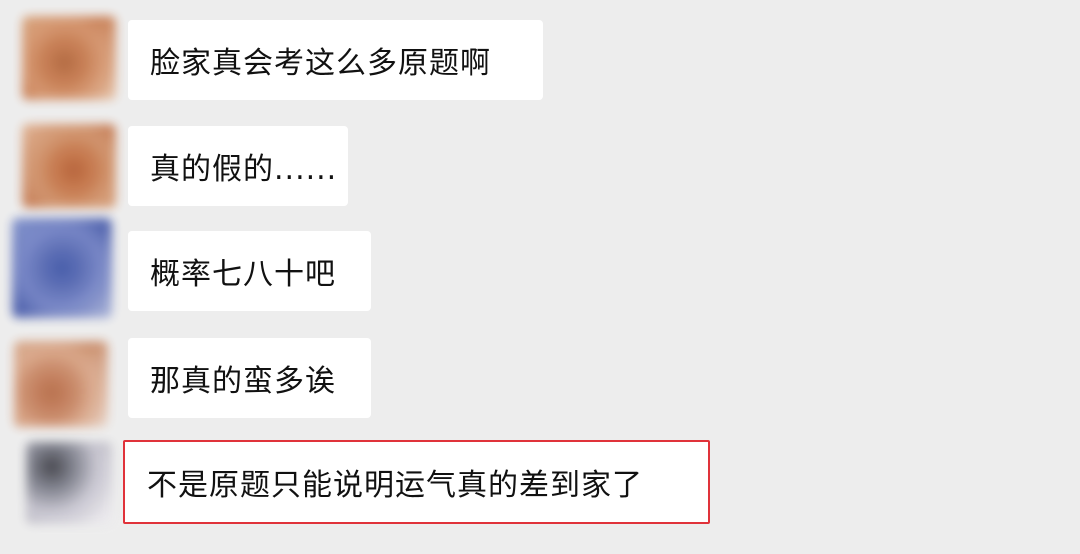 This screenshot has width=1080, height=554. I want to click on message-bubble: 那真的蛮多诶, so click(249, 378).